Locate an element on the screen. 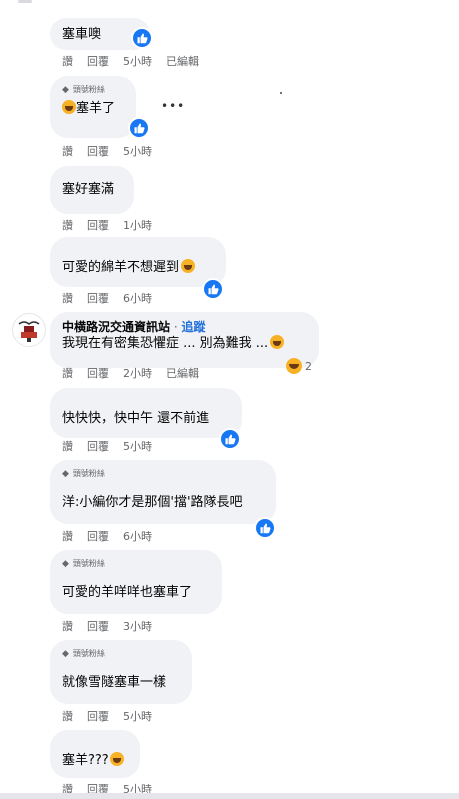 Image resolution: width=459 pixels, height=799 pixels. author-name: 中横路況交通資訊站 is located at coordinates (116, 327).